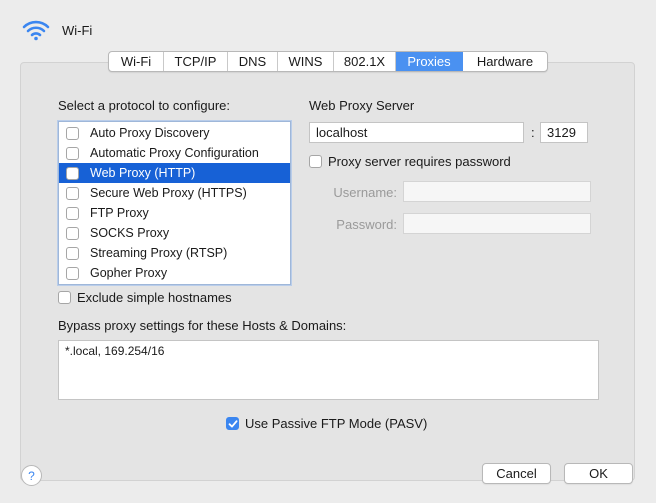 This screenshot has height=503, width=656. I want to click on requires-password-row: Proxy server requires password, so click(410, 161).